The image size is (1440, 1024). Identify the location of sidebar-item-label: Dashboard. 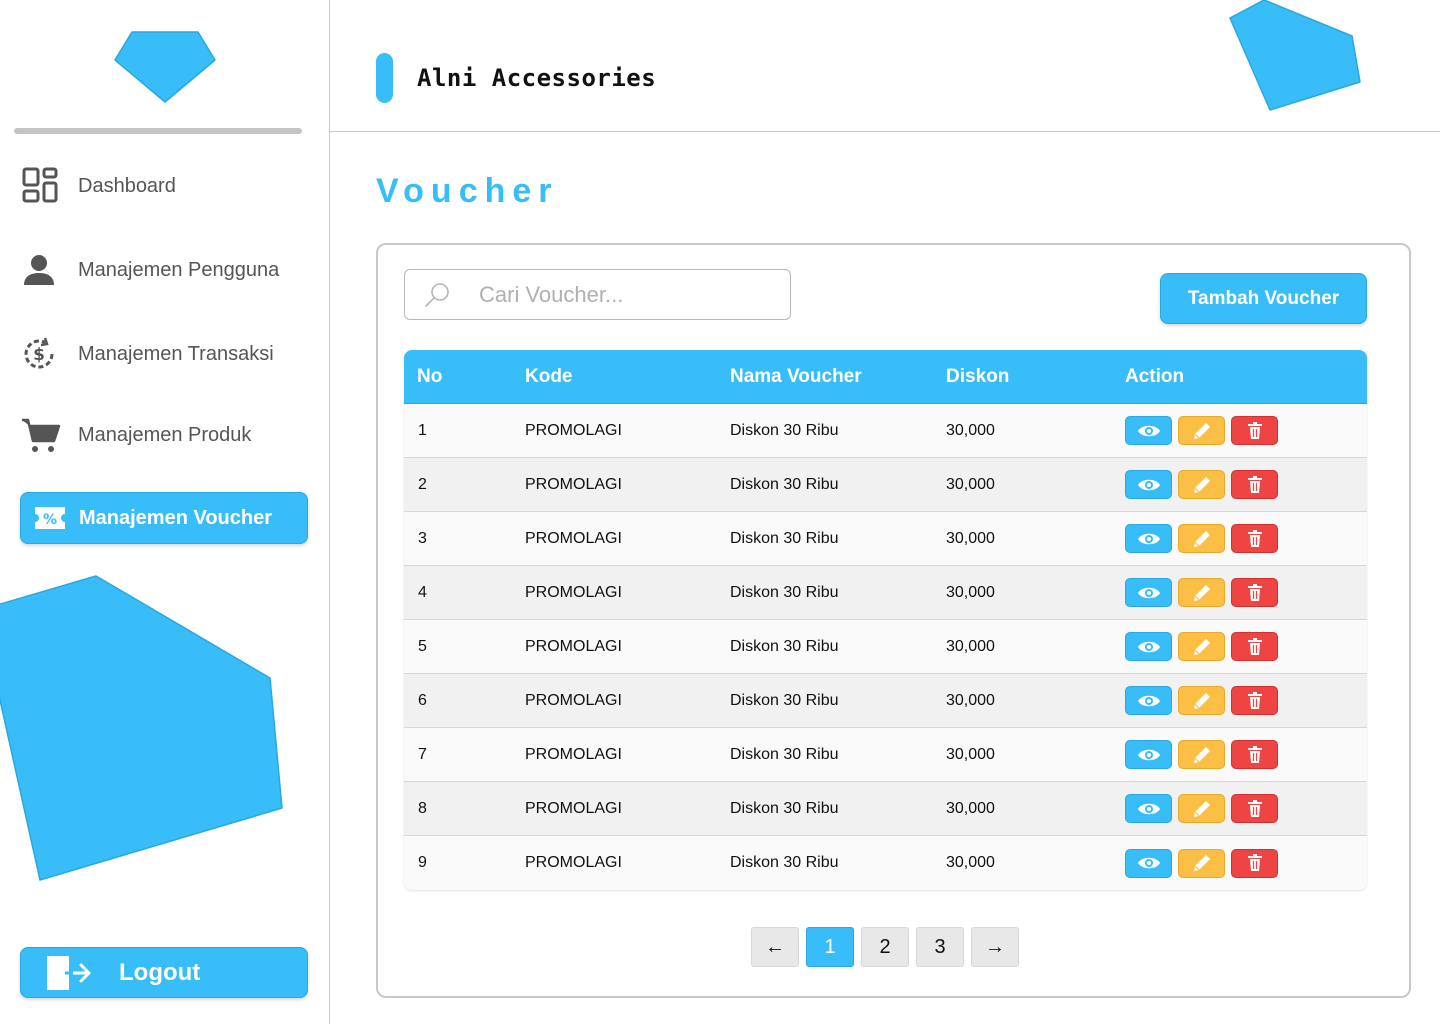
(127, 185).